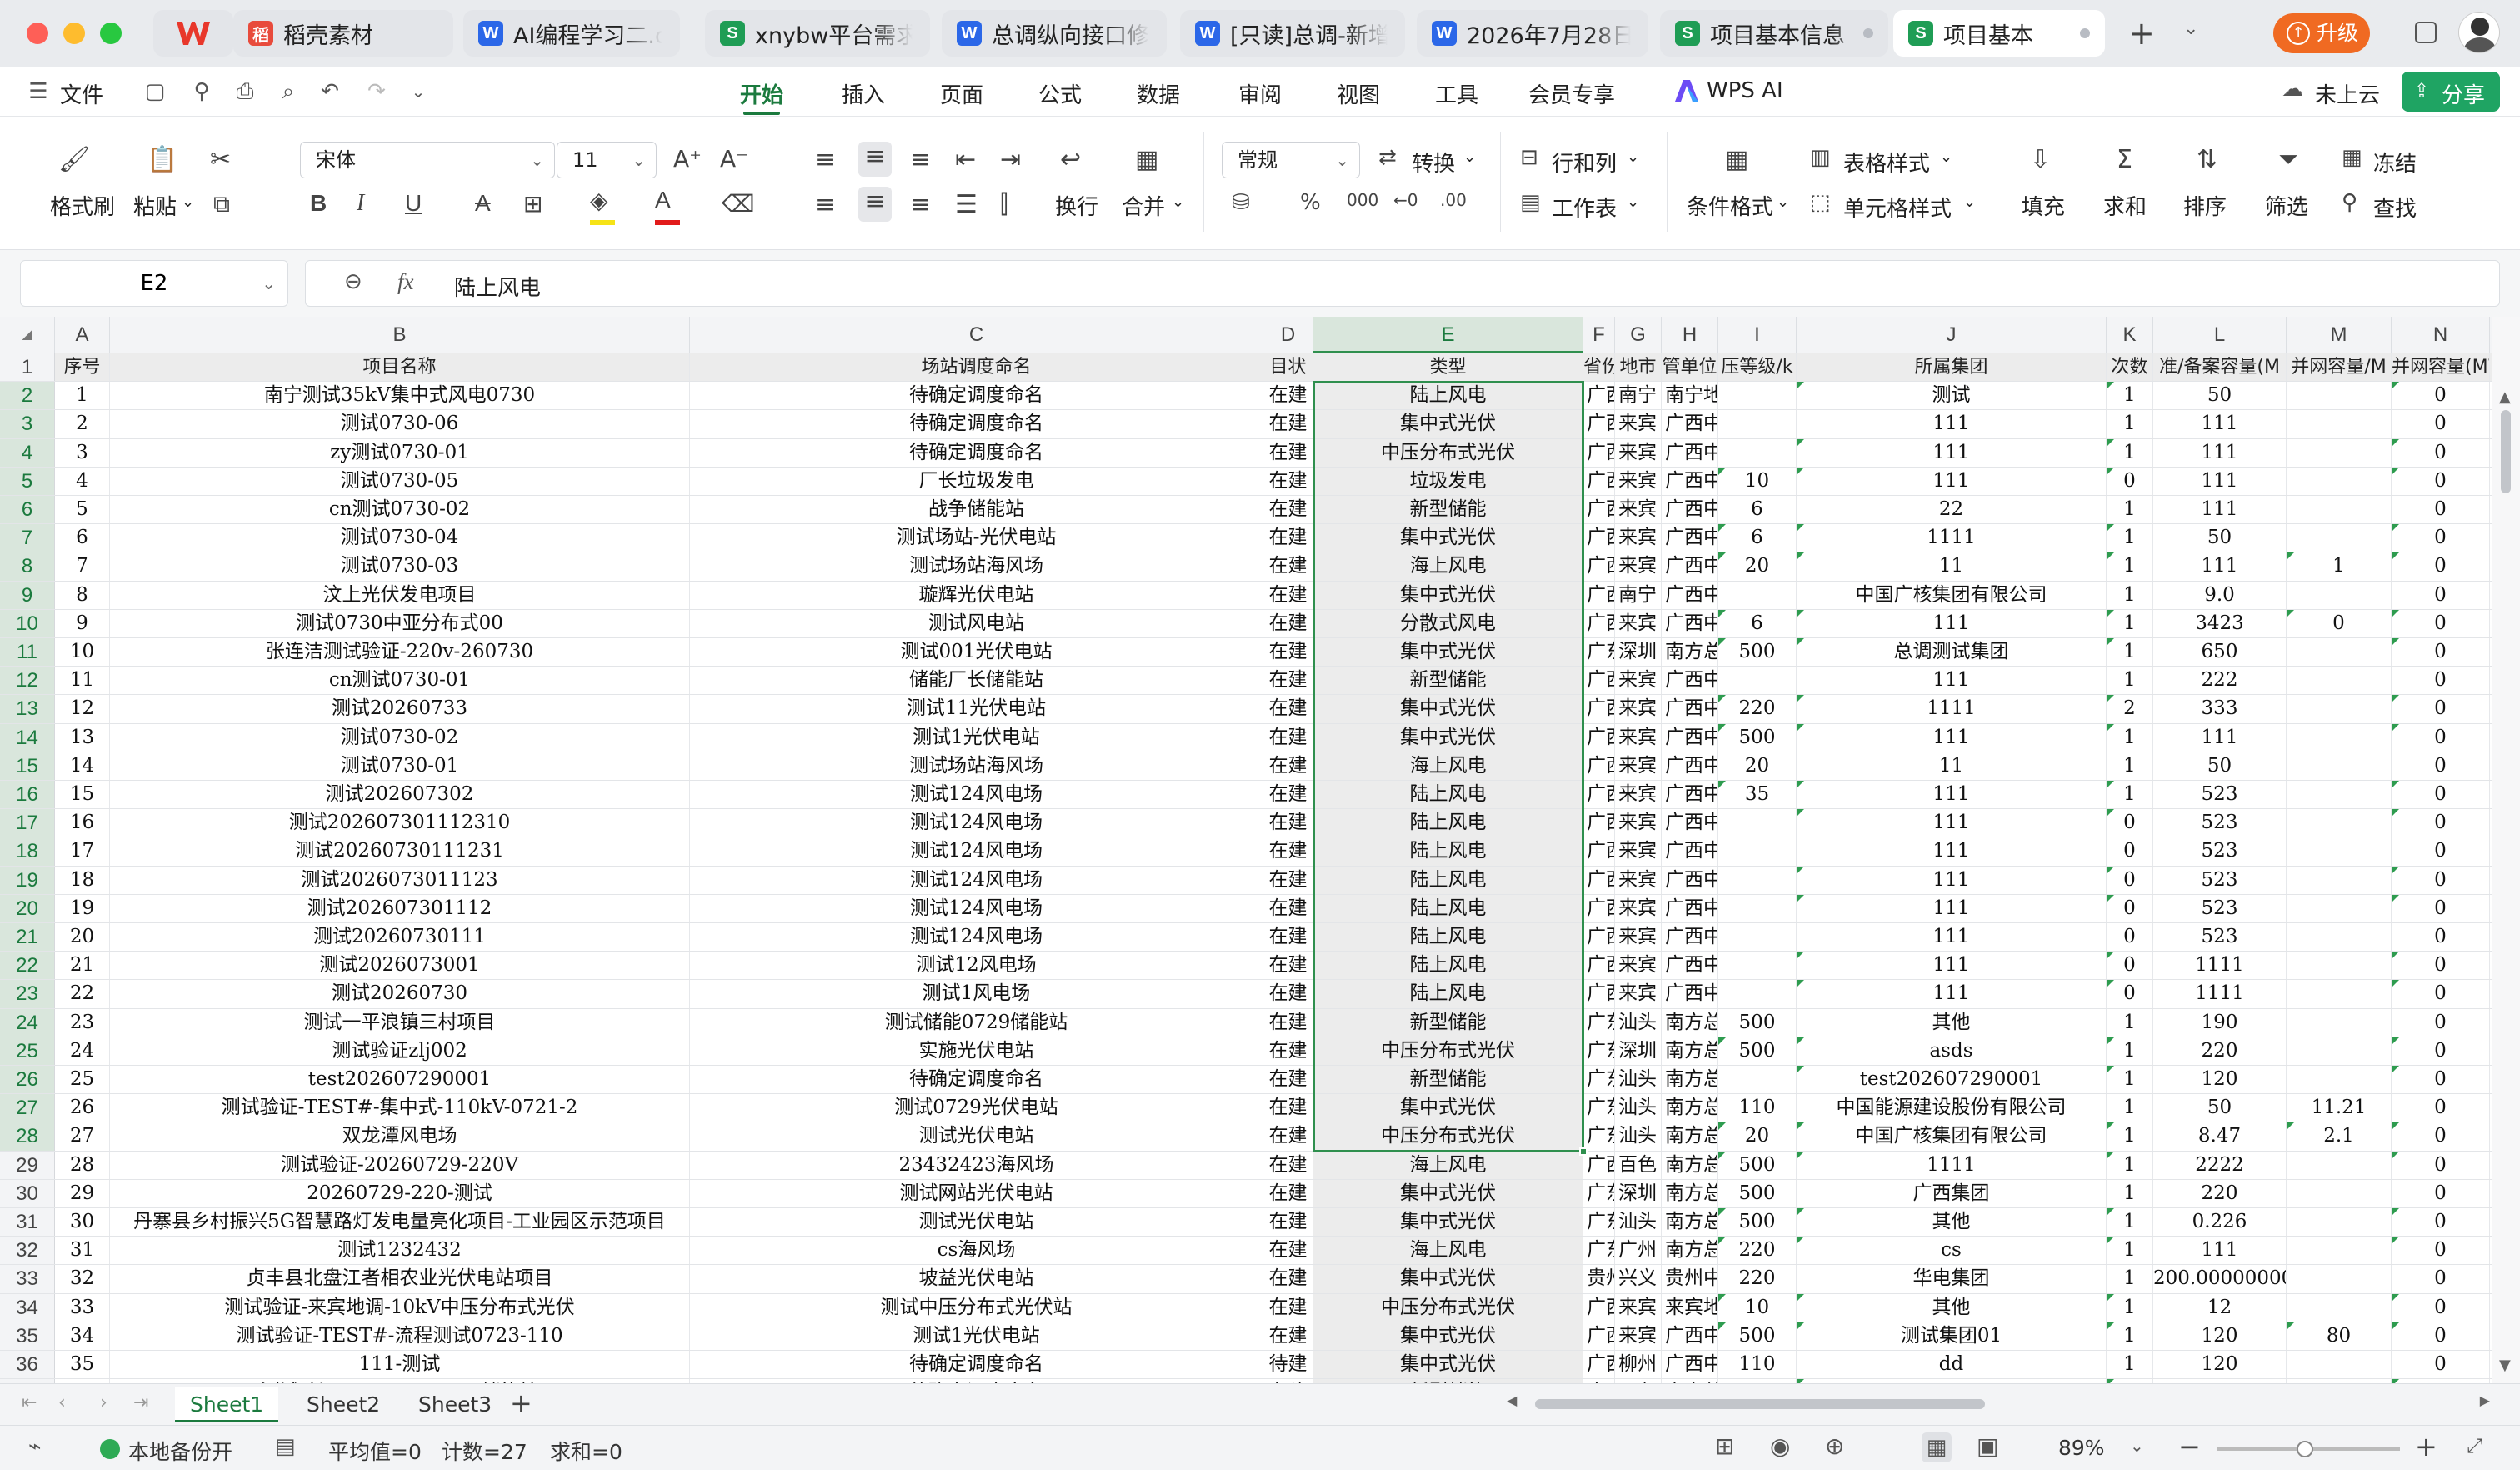  Describe the element at coordinates (2220, 1022) in the screenshot. I see `cell-l: 190` at that location.